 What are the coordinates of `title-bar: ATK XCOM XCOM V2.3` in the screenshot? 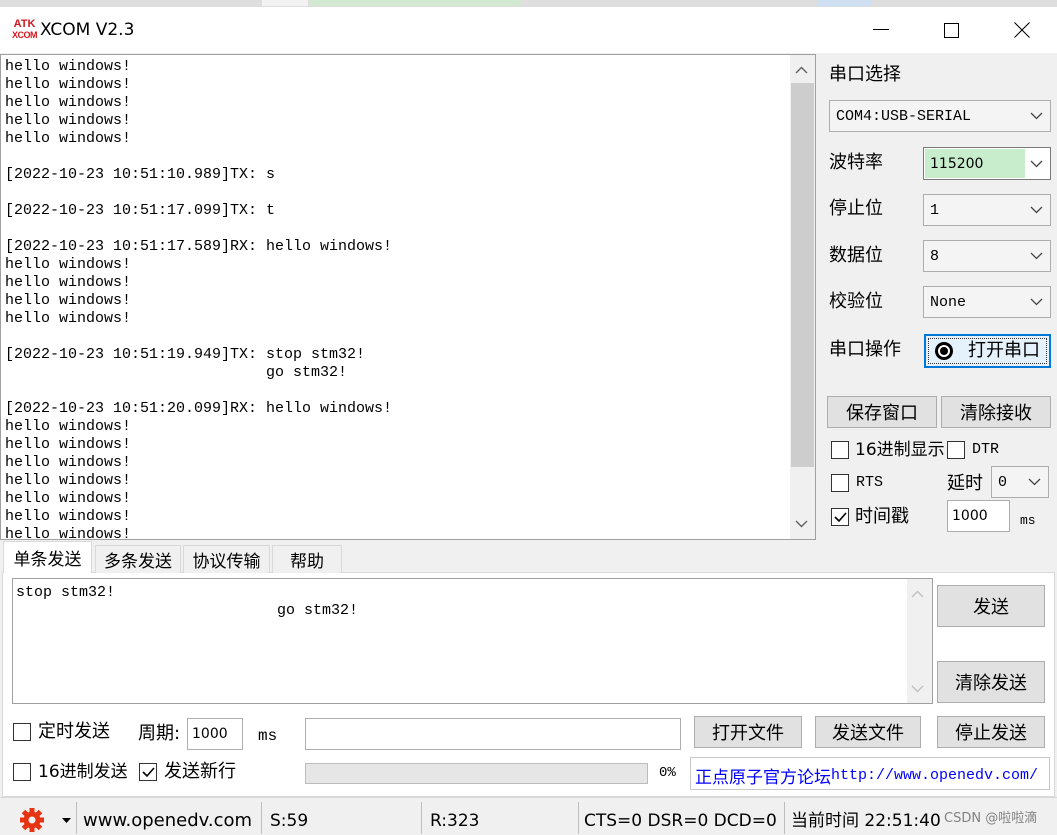 It's located at (528, 30).